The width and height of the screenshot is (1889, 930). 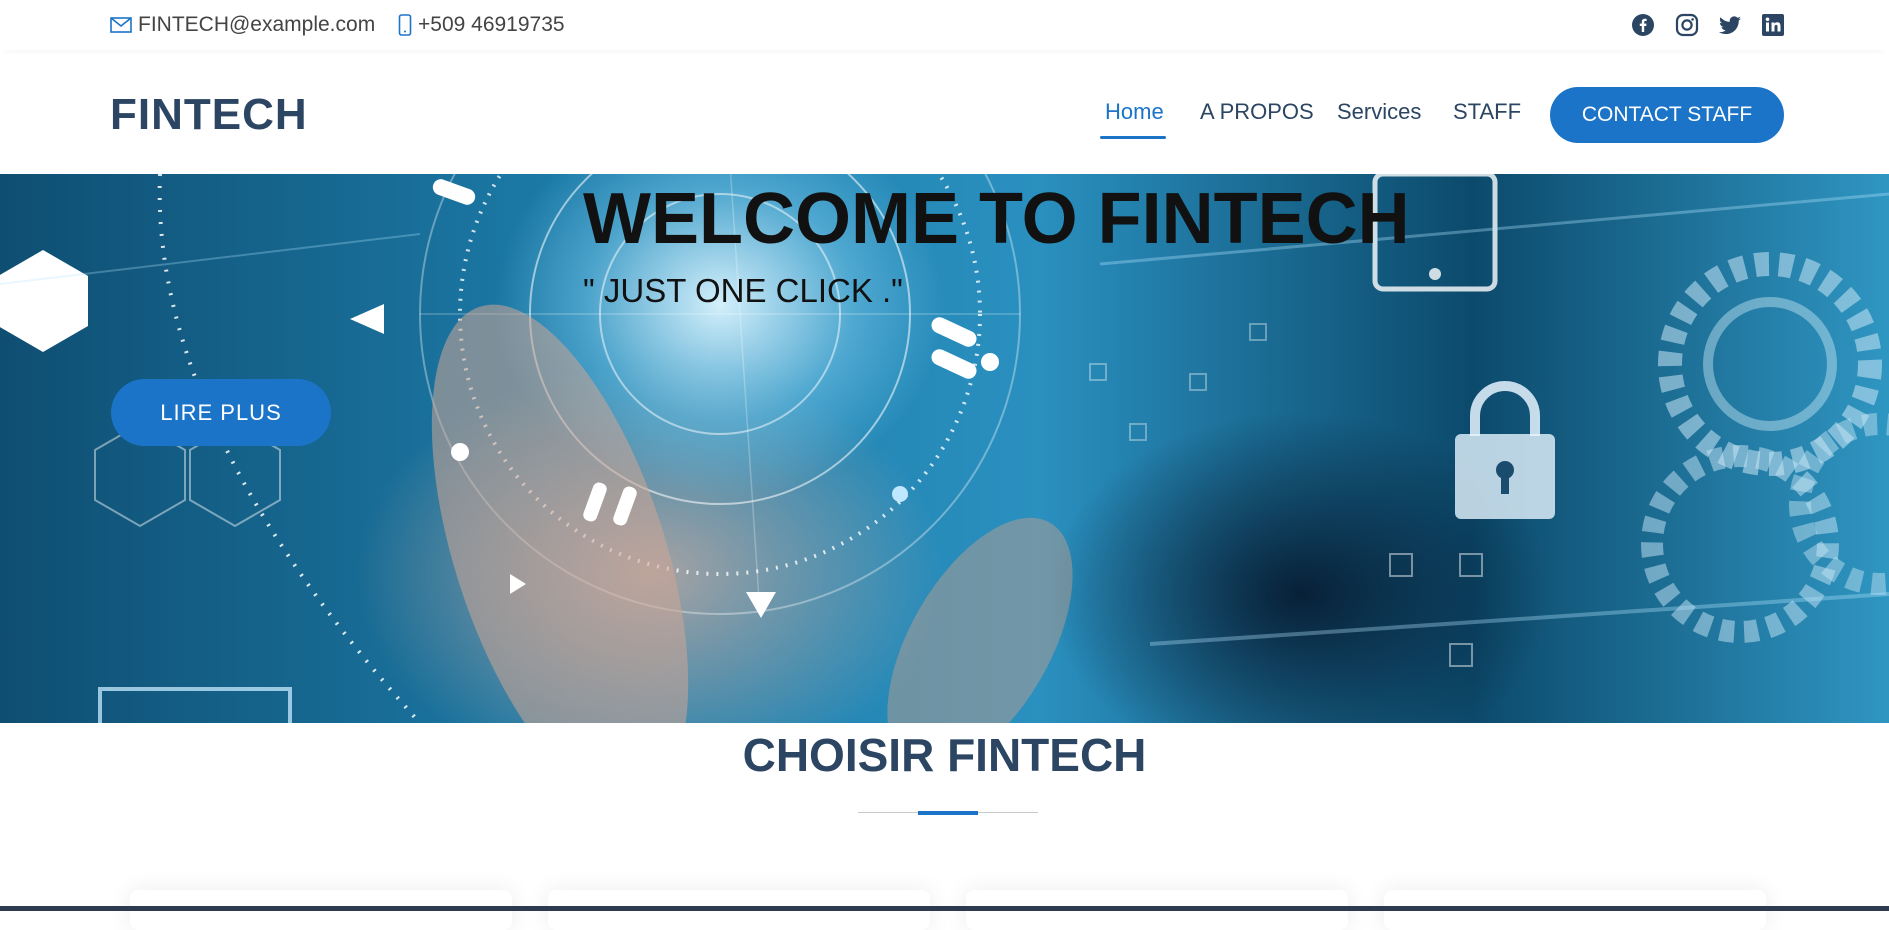 I want to click on contact-email: FINTECH@example.com, so click(x=242, y=25).